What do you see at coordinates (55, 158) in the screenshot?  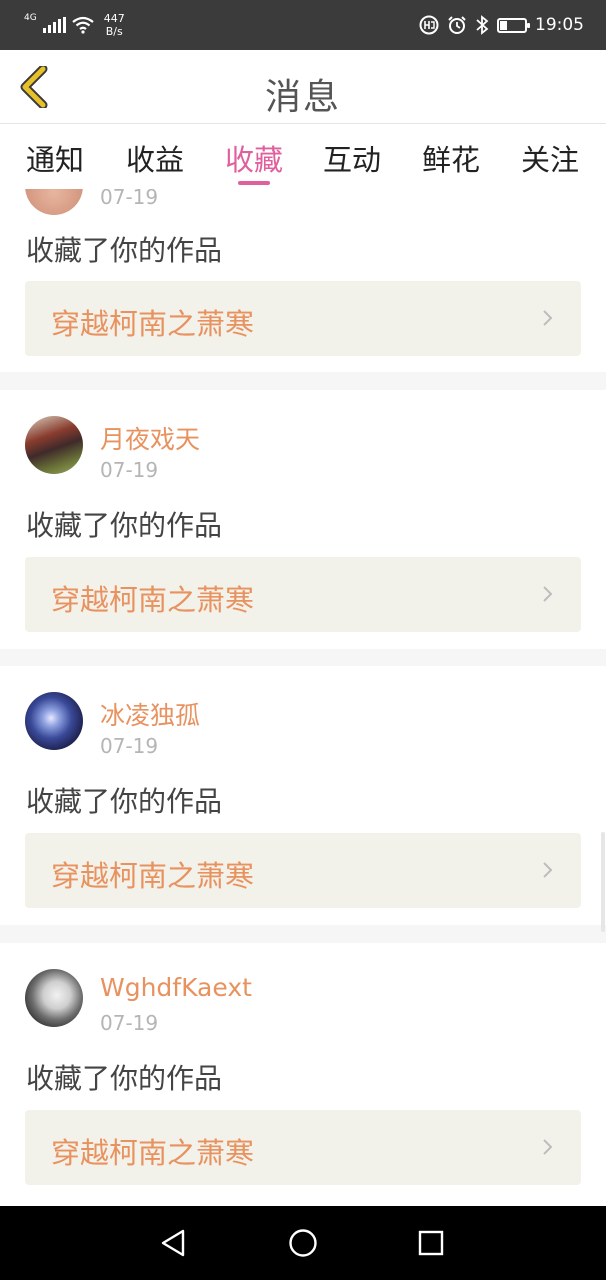 I see `tab-notifications: 通知` at bounding box center [55, 158].